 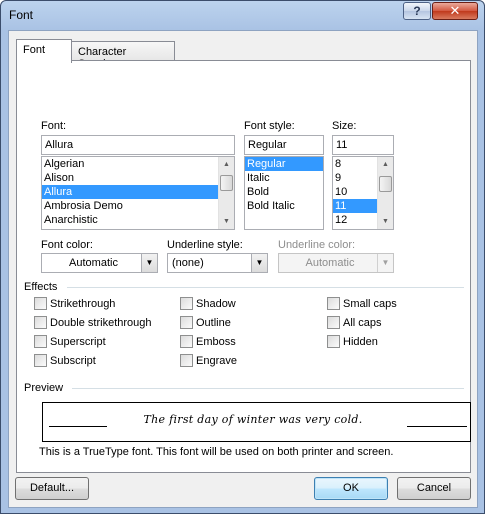 What do you see at coordinates (188, 263) in the screenshot?
I see `underline-style-value: (none)` at bounding box center [188, 263].